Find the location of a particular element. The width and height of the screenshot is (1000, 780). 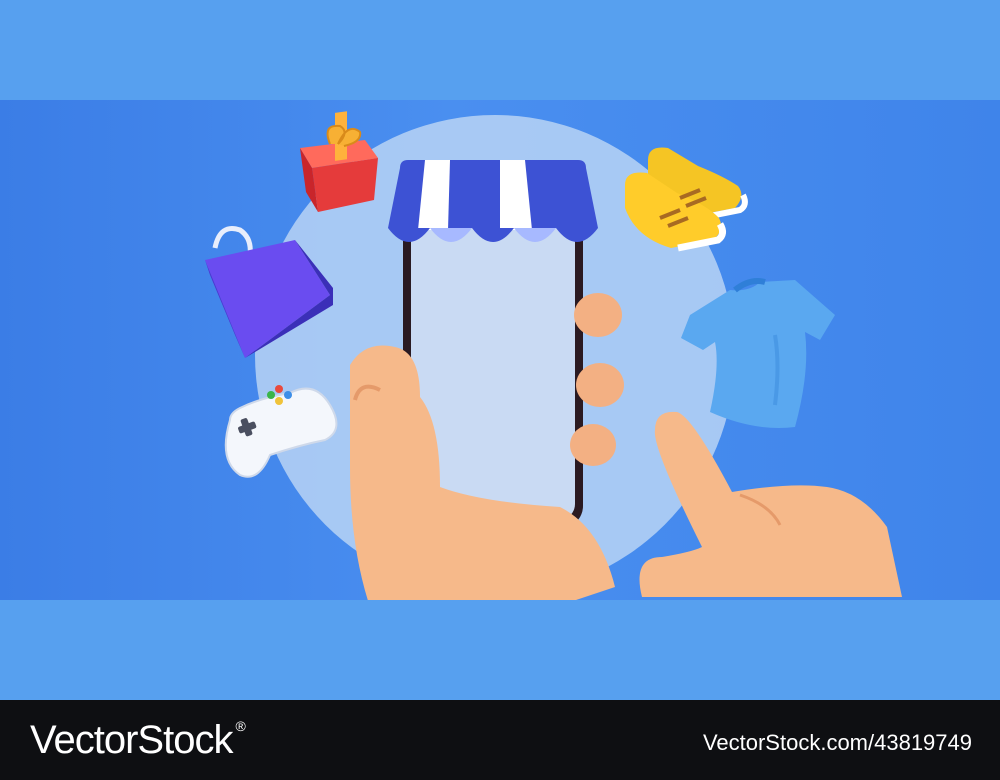

vectorstock-logo: VectorStock ® is located at coordinates (138, 740).